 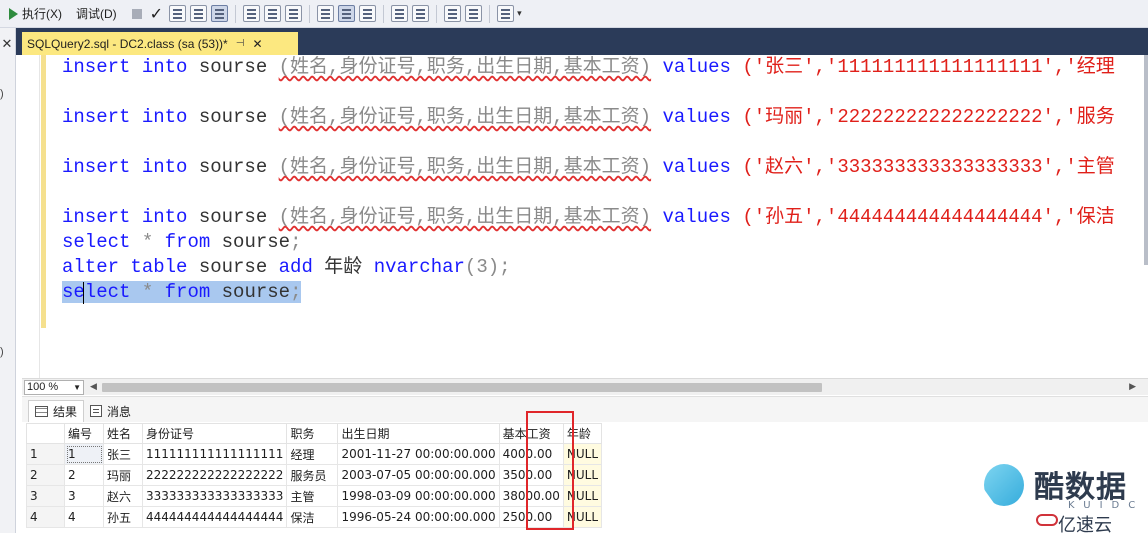 What do you see at coordinates (240, 43) in the screenshot?
I see `pin-icon: ⊣` at bounding box center [240, 43].